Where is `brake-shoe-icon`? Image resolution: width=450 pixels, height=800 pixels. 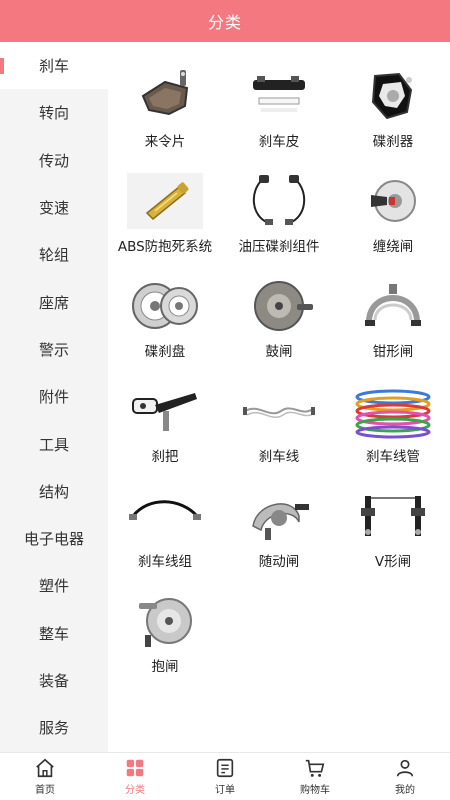
brake-shoe-icon is located at coordinates (279, 96).